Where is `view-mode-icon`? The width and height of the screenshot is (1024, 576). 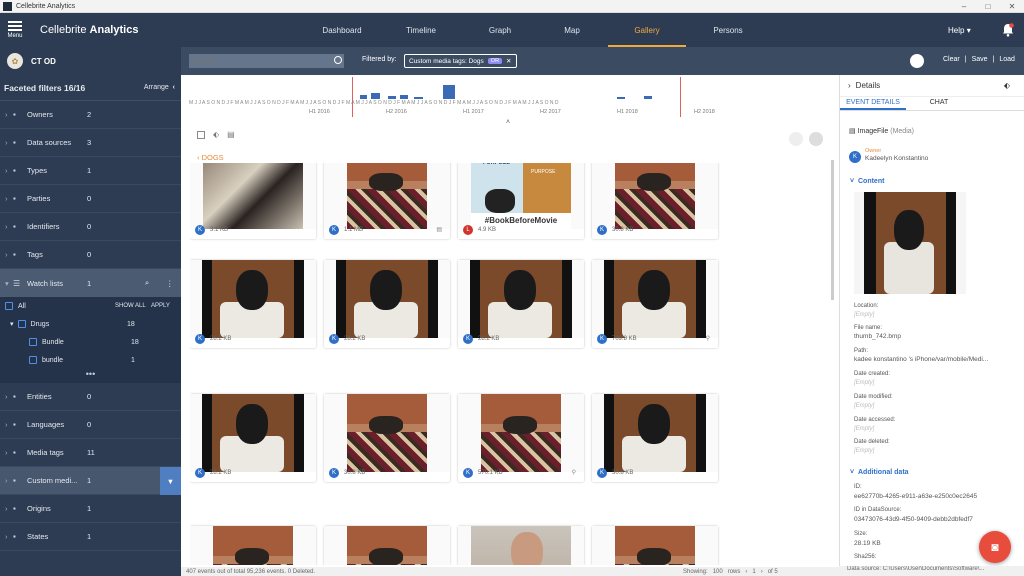
view-mode-icon is located at coordinates (816, 139).